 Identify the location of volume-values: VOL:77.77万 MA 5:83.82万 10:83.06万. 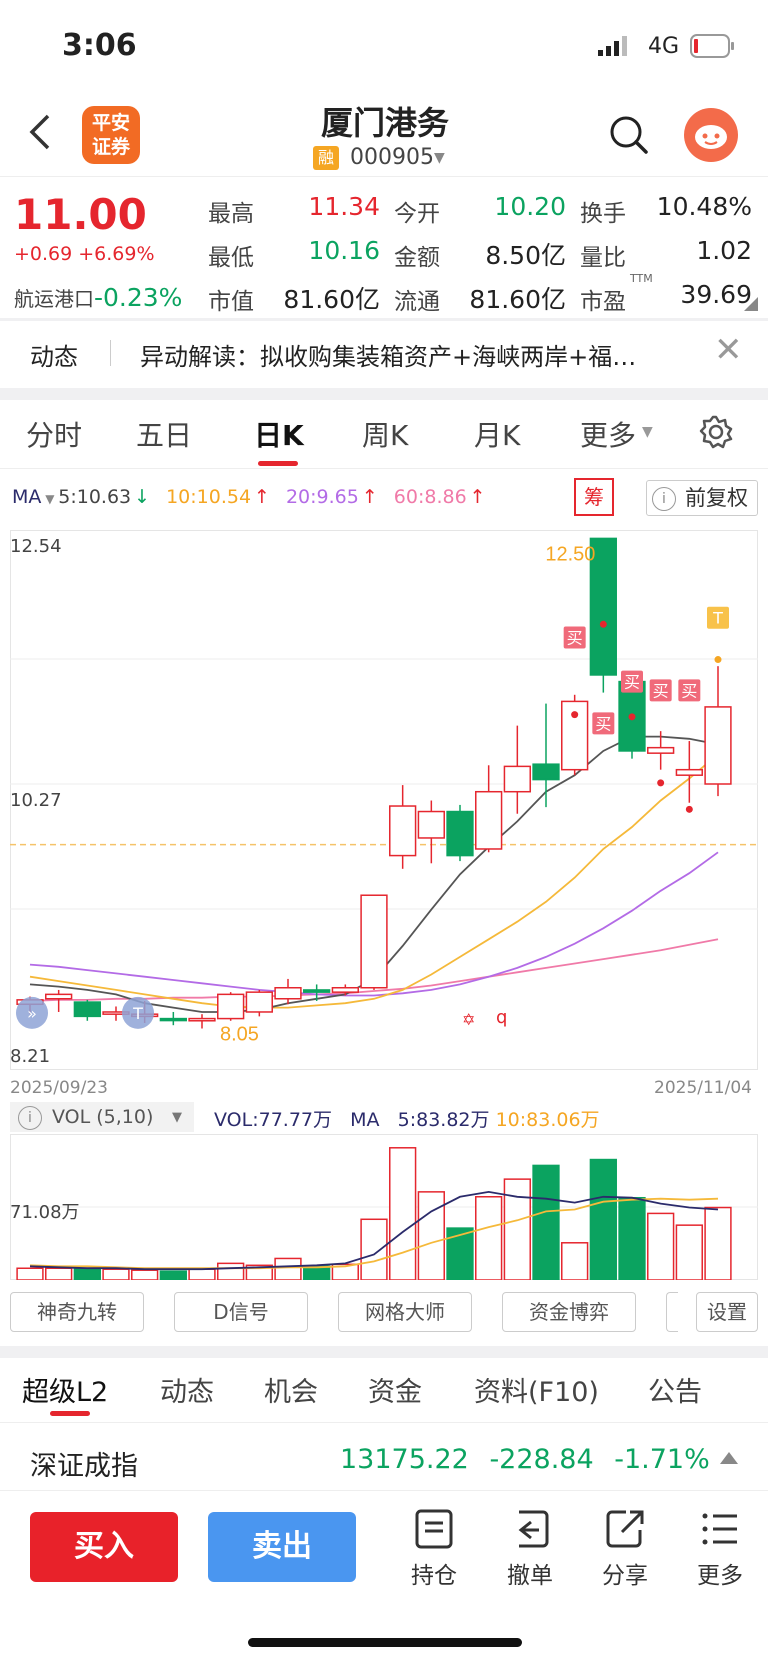
(407, 1120).